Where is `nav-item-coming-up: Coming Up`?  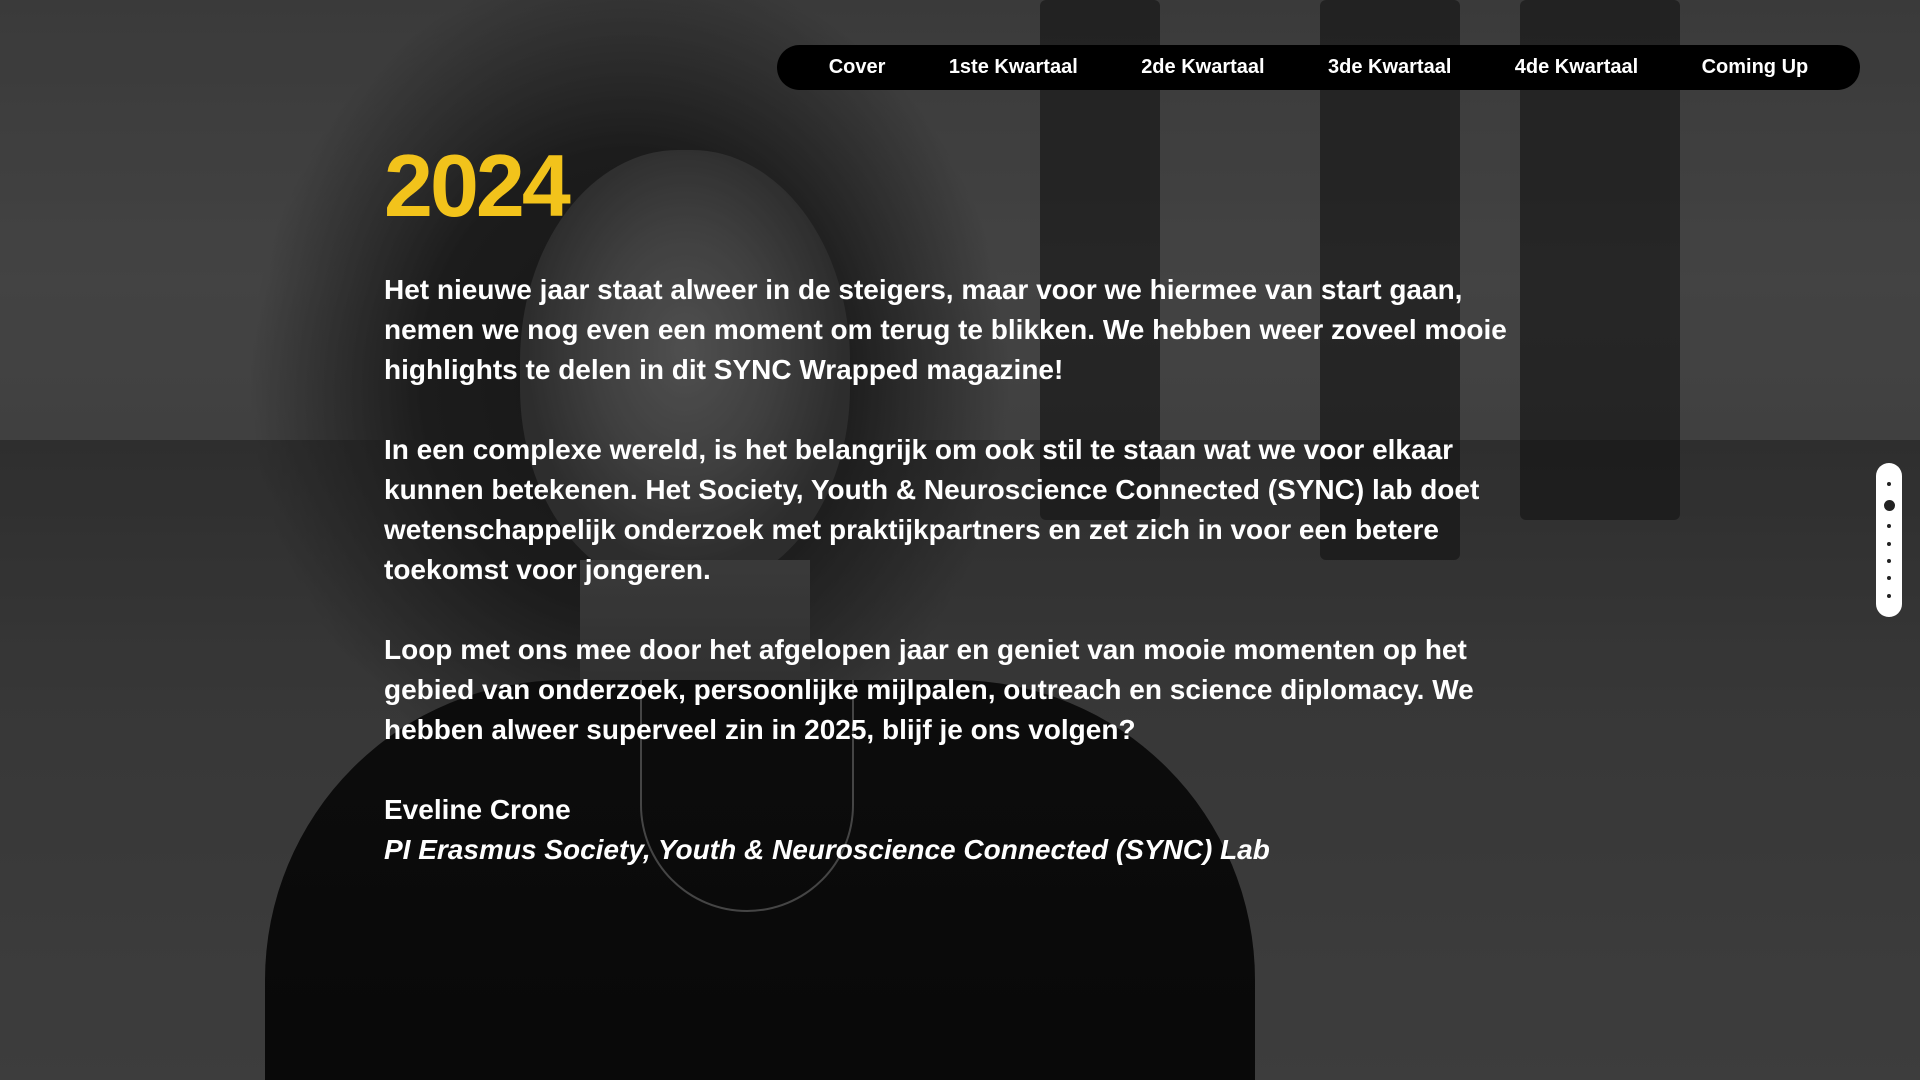 nav-item-coming-up: Coming Up is located at coordinates (1755, 67).